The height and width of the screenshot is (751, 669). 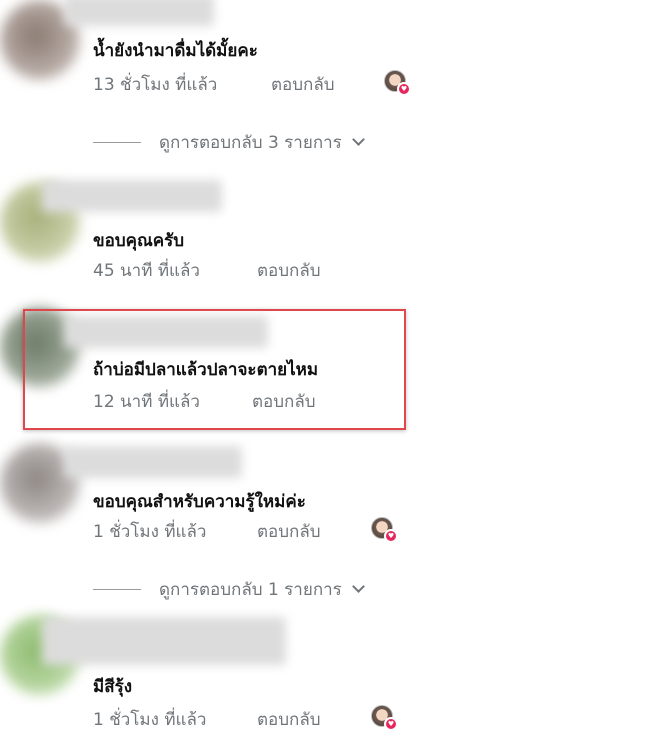 I want to click on comment-time: 45 นาที ที่แล้ว, so click(x=146, y=271).